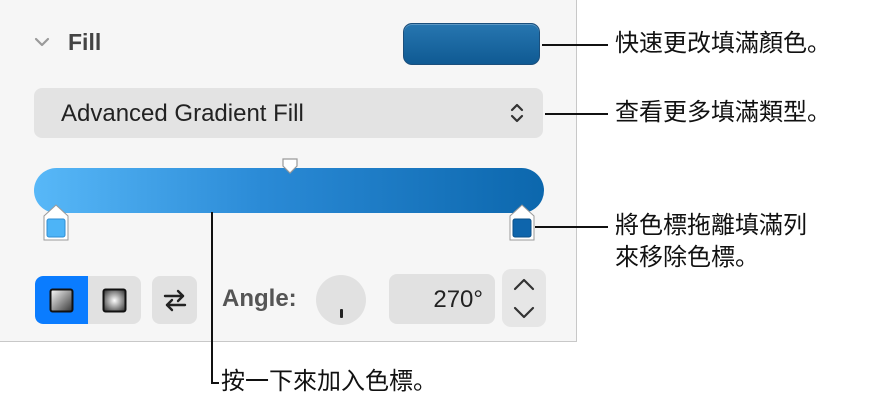 This screenshot has width=876, height=401. I want to click on angle-increment-button, so click(524, 283).